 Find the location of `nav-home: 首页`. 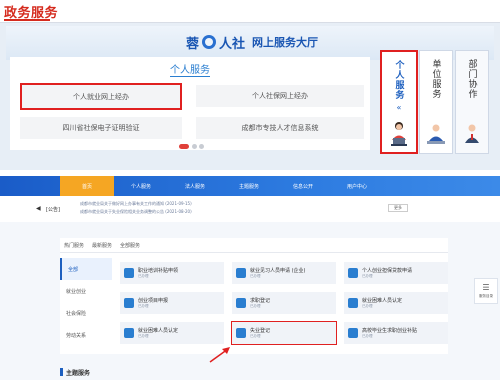

nav-home: 首页 is located at coordinates (87, 186).